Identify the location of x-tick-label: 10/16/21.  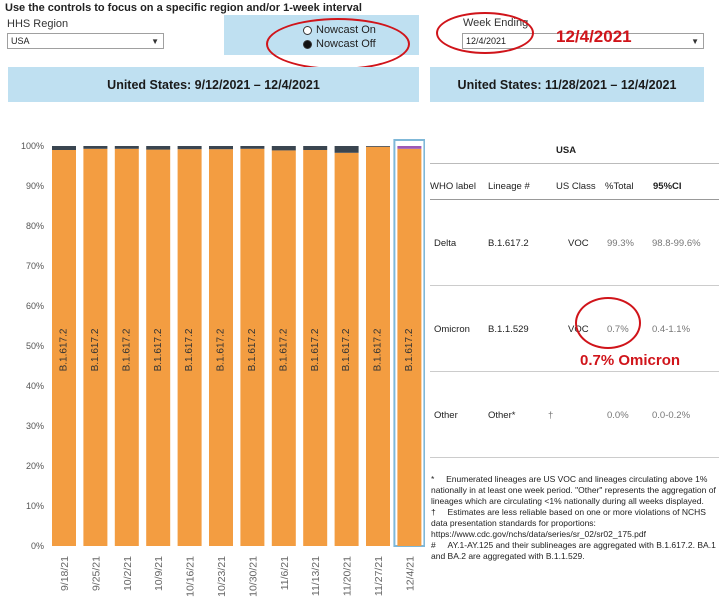
(191, 576).